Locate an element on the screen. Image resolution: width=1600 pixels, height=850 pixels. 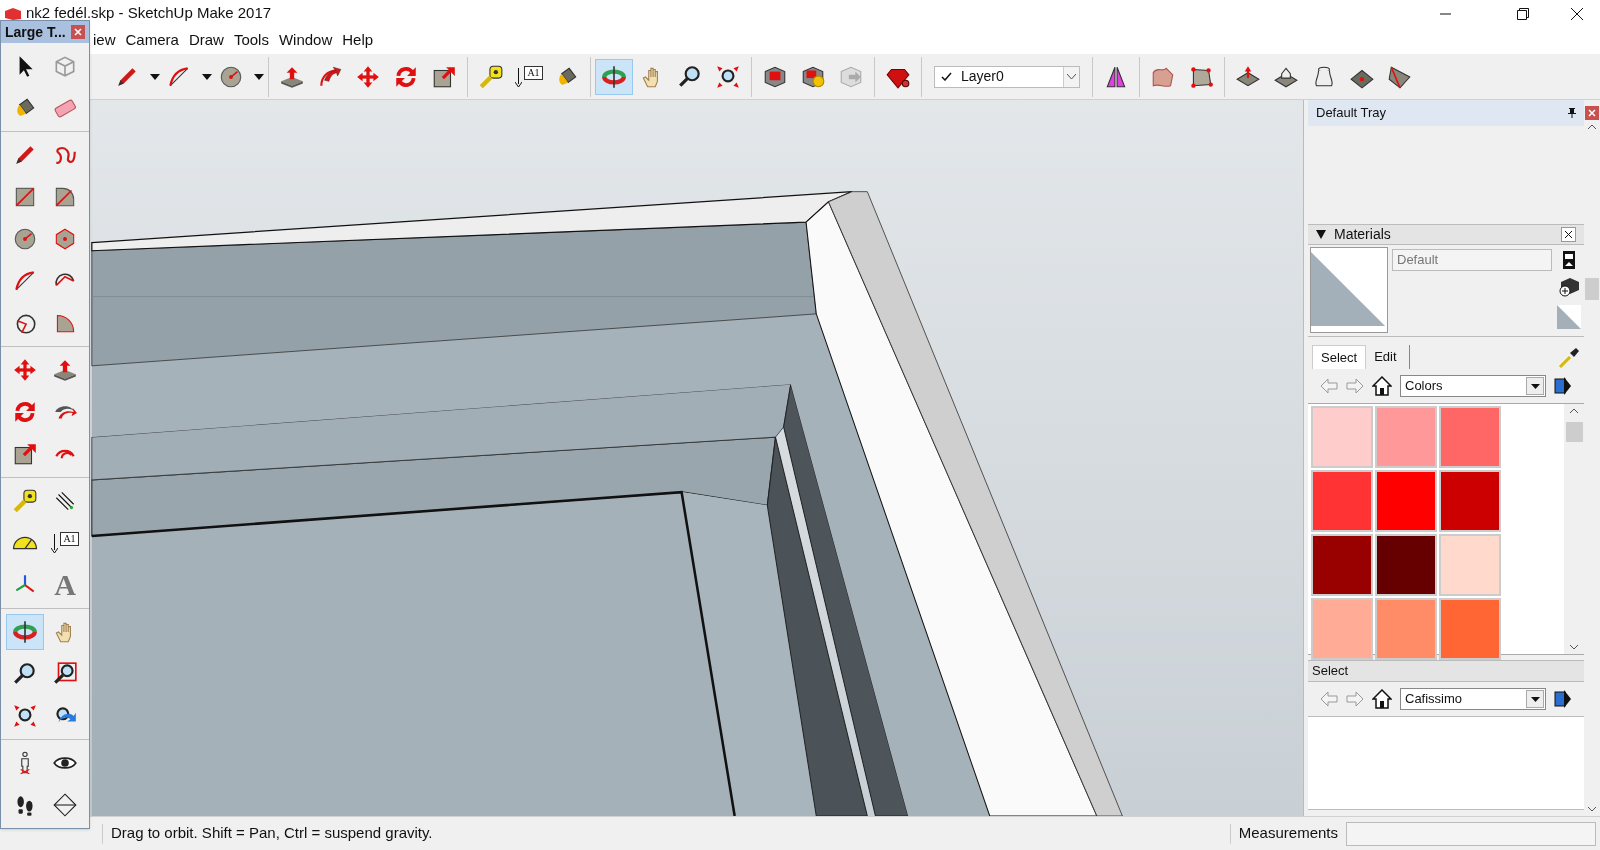
tray-title: Default Tray is located at coordinates (1351, 113).